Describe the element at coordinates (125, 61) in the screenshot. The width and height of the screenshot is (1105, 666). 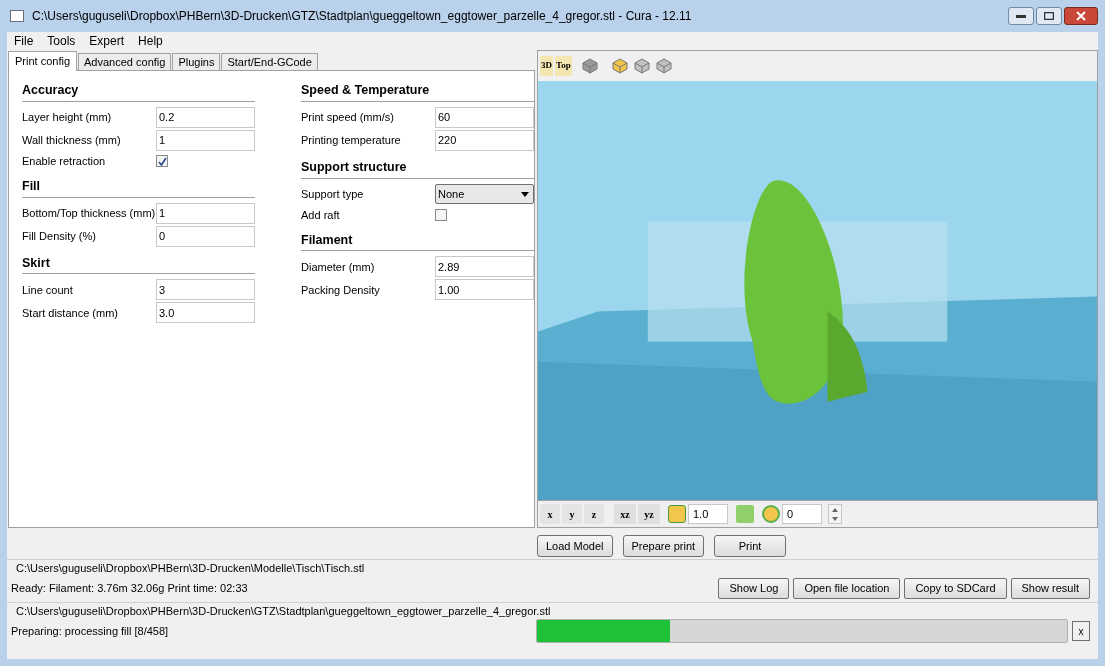
I see `tab: Advanced config` at that location.